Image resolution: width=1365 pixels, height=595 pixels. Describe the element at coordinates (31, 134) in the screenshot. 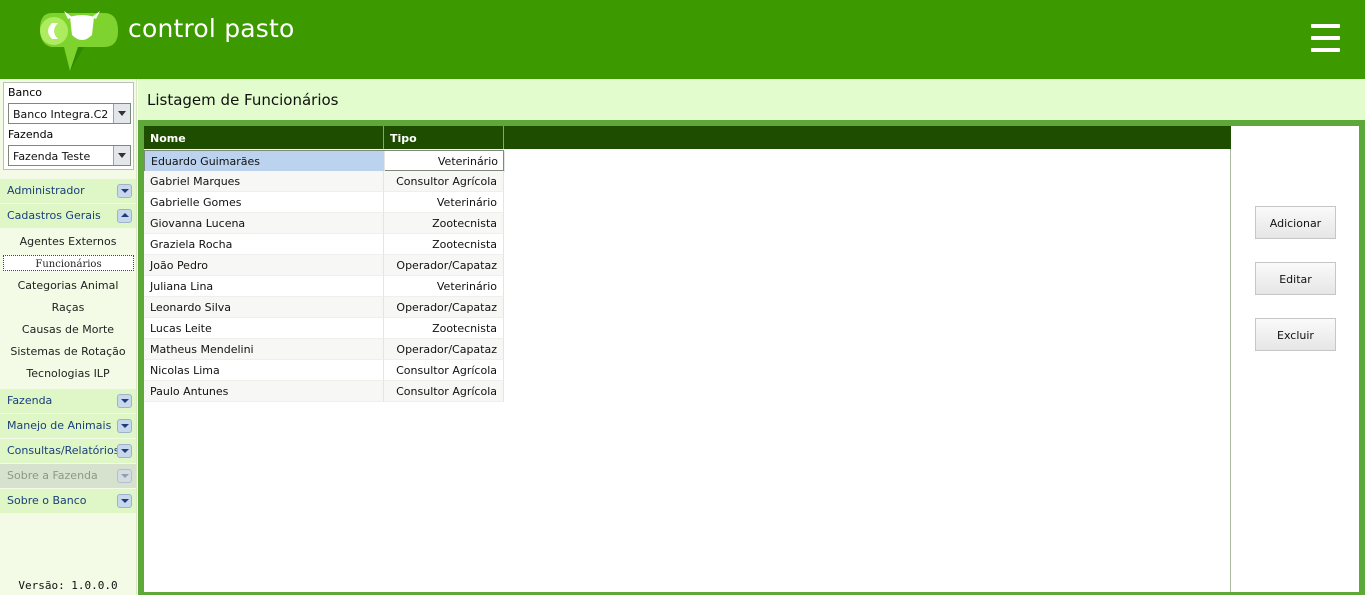

I see `fazenda-label: Fazenda` at that location.